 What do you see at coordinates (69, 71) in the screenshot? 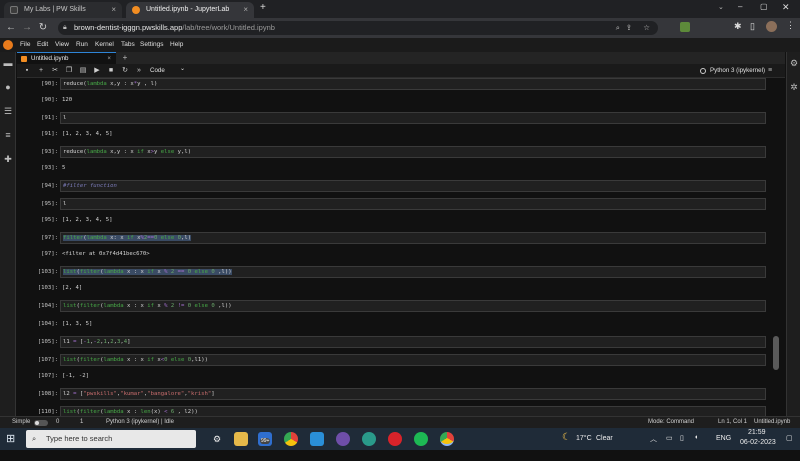
I see `copy-icon: ❐` at bounding box center [69, 71].